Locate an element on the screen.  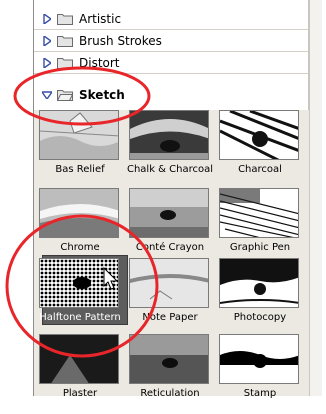
filter-stamp: Stamp is located at coordinates (260, 374).